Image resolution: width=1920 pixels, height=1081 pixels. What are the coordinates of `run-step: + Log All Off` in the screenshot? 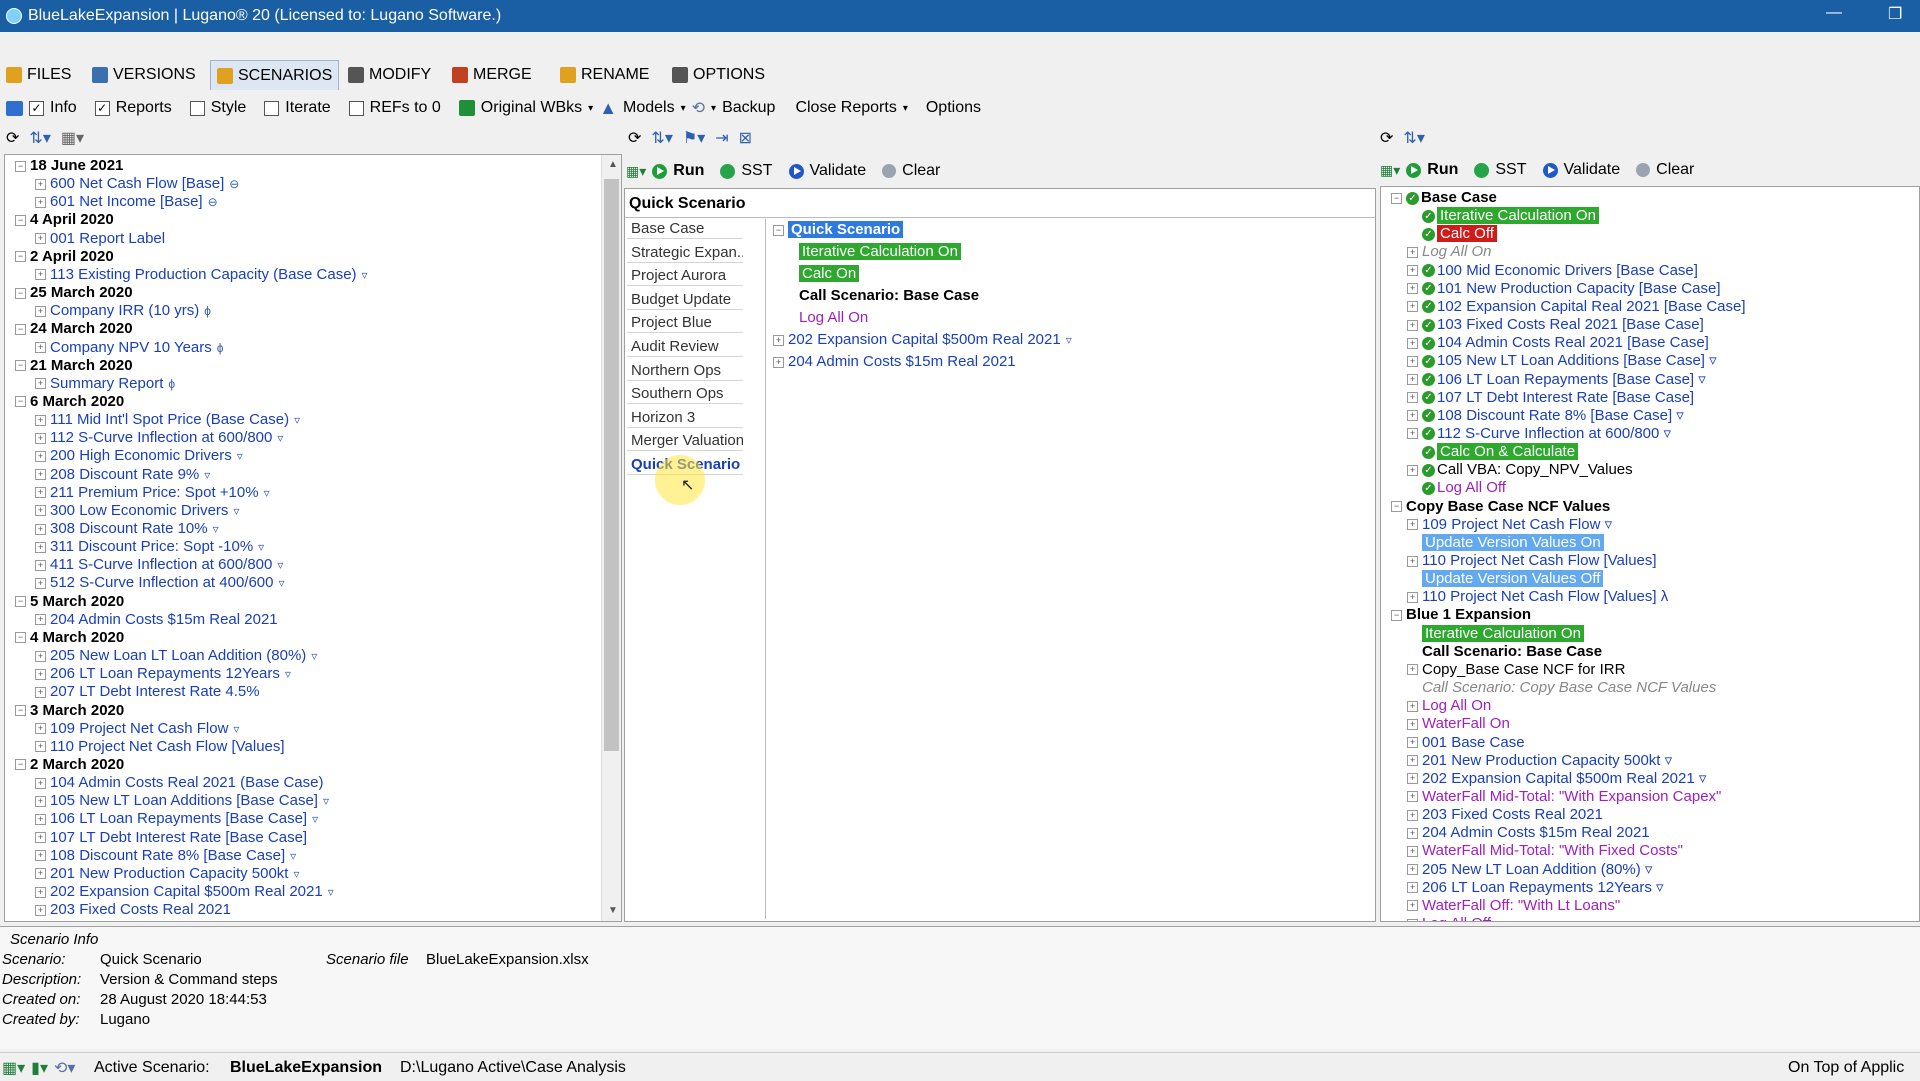 It's located at (1449, 918).